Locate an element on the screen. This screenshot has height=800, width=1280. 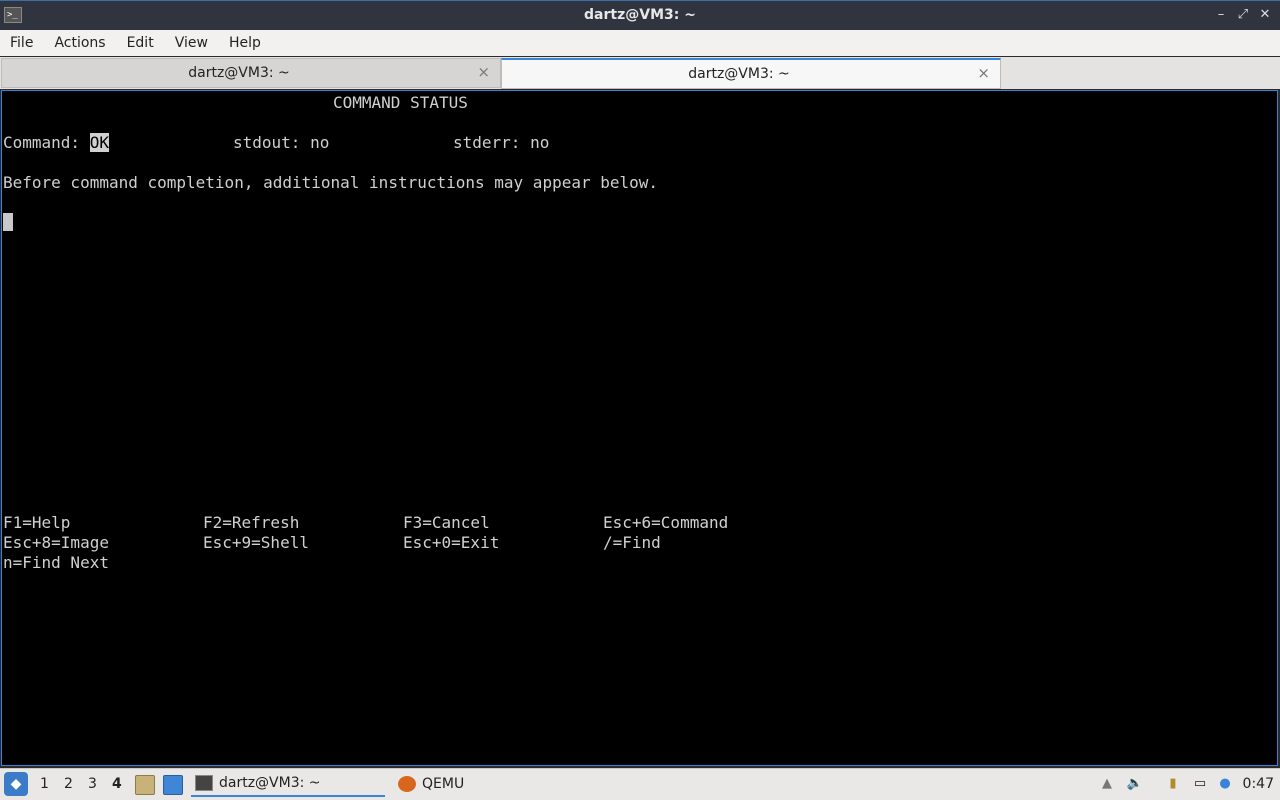
restore-icon: ⤢ is located at coordinates (1243, 15).